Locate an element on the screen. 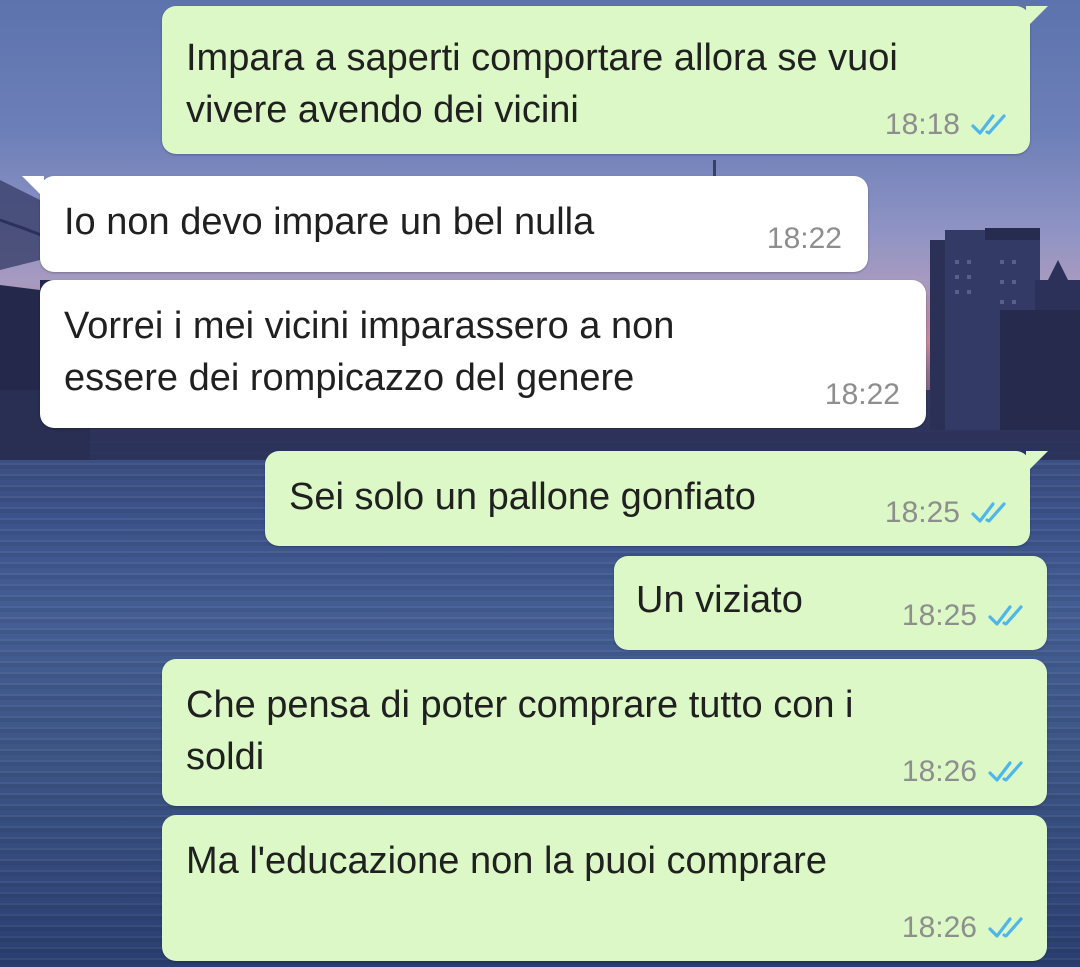 This screenshot has width=1080, height=967. message-text: Ma l'educazione non la puoi comprare is located at coordinates (506, 861).